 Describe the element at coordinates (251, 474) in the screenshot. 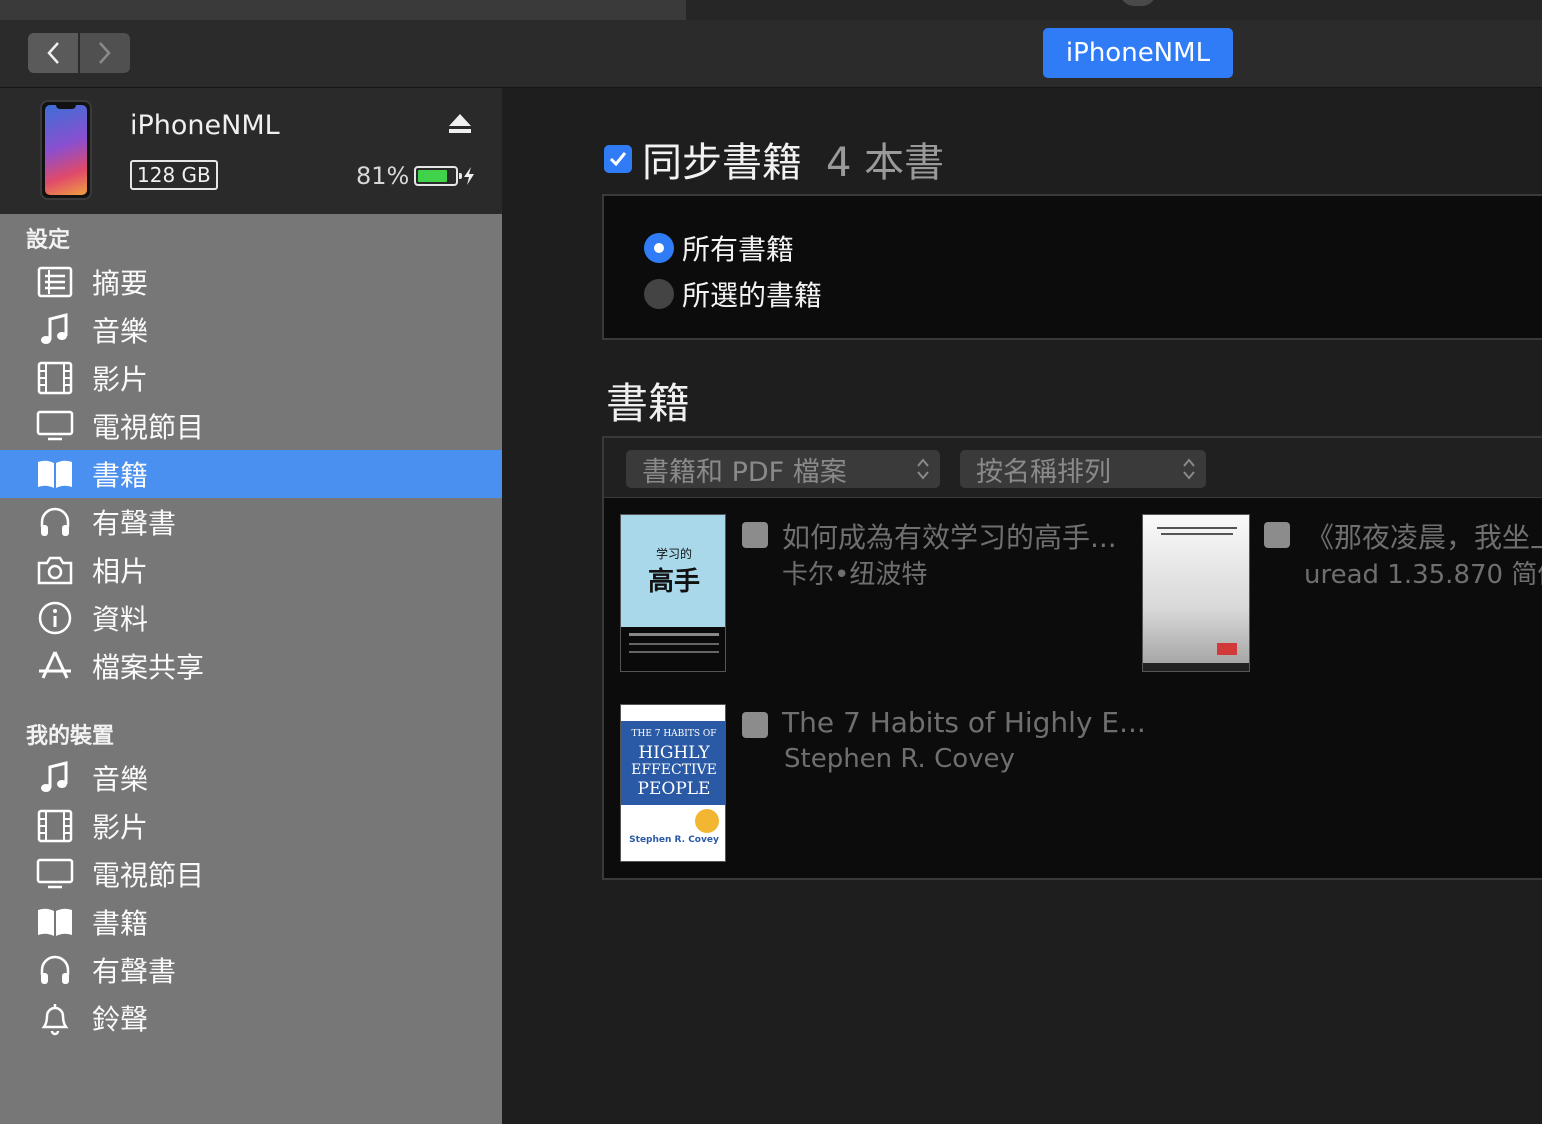

I see `sidebar-settings-item-5: 書籍` at that location.